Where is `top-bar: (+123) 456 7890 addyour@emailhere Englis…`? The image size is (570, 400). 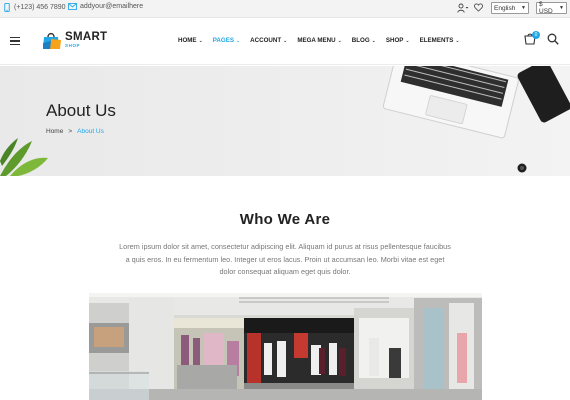 top-bar: (+123) 456 7890 addyour@emailhere Englis… is located at coordinates (285, 9).